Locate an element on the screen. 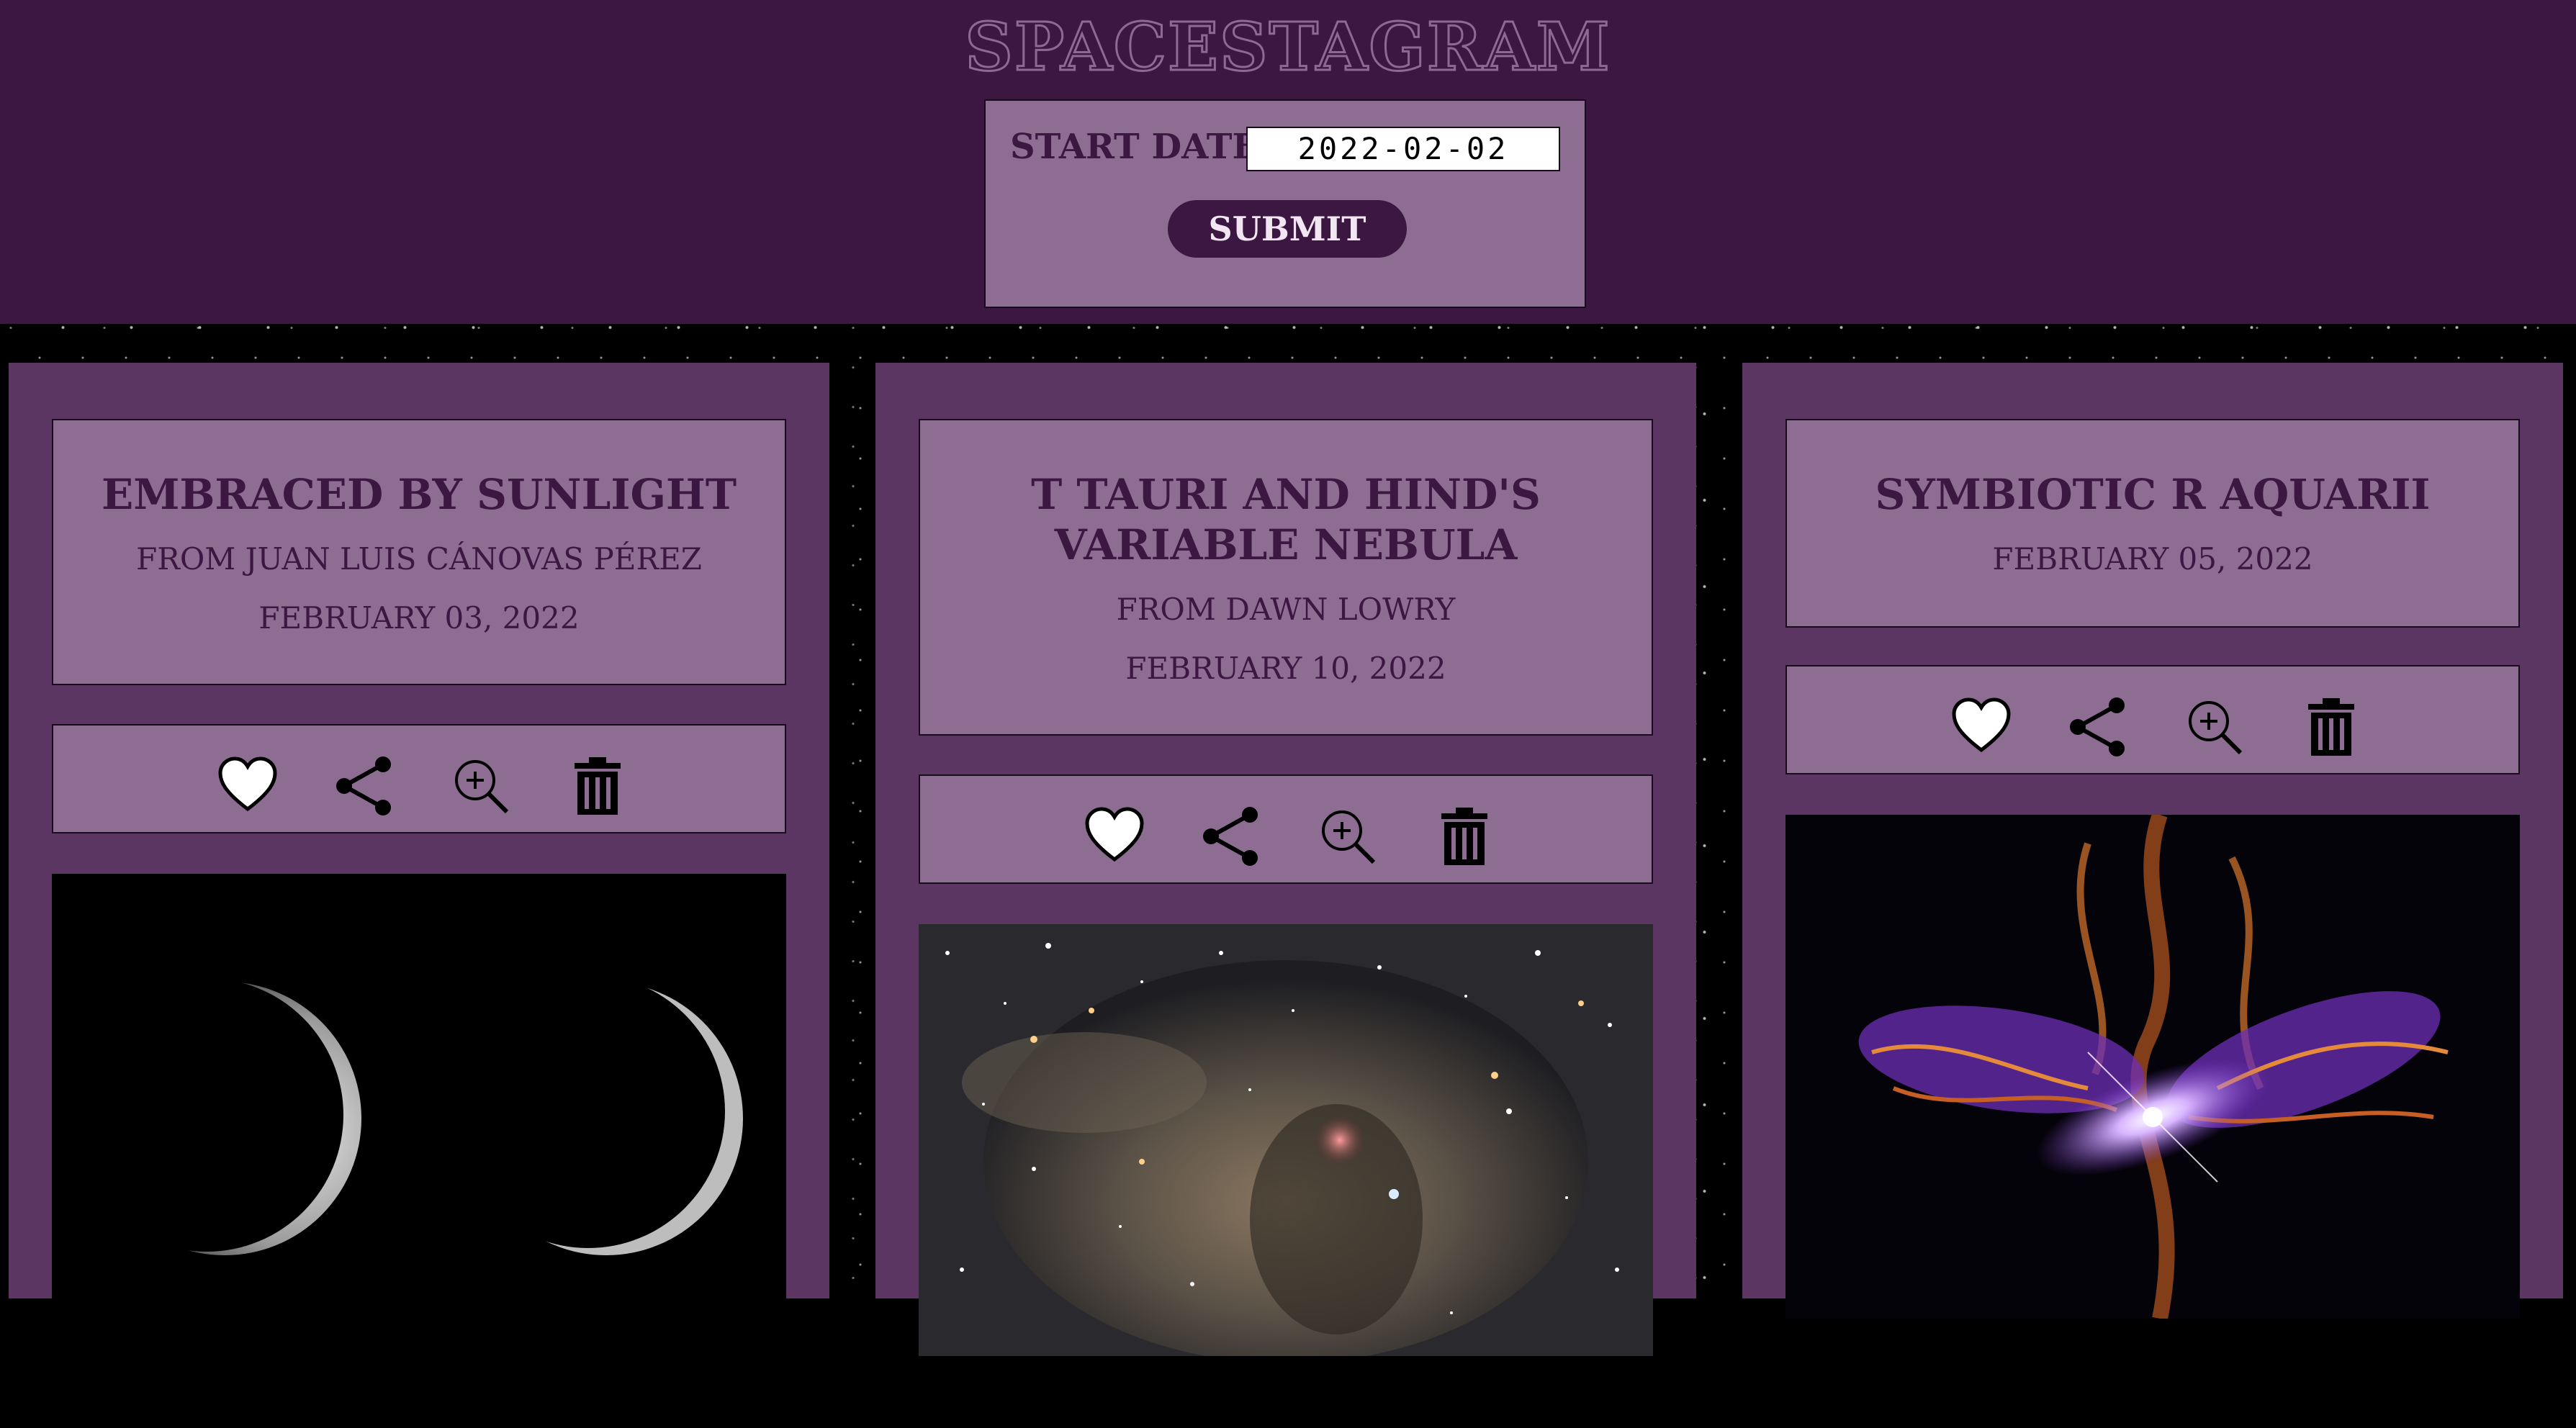  card-date: FEBRUARY 03, 2022 is located at coordinates (419, 618).